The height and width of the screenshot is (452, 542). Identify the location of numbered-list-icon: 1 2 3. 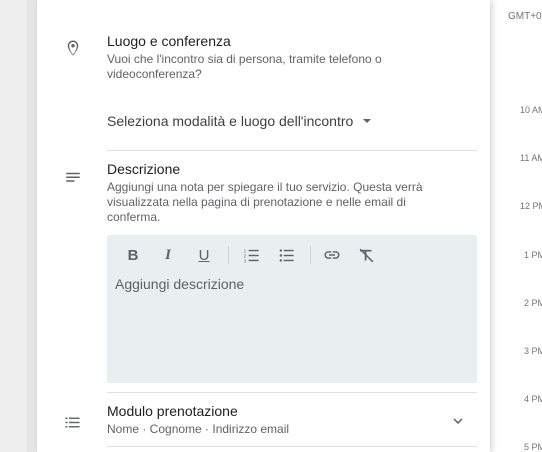
(251, 255).